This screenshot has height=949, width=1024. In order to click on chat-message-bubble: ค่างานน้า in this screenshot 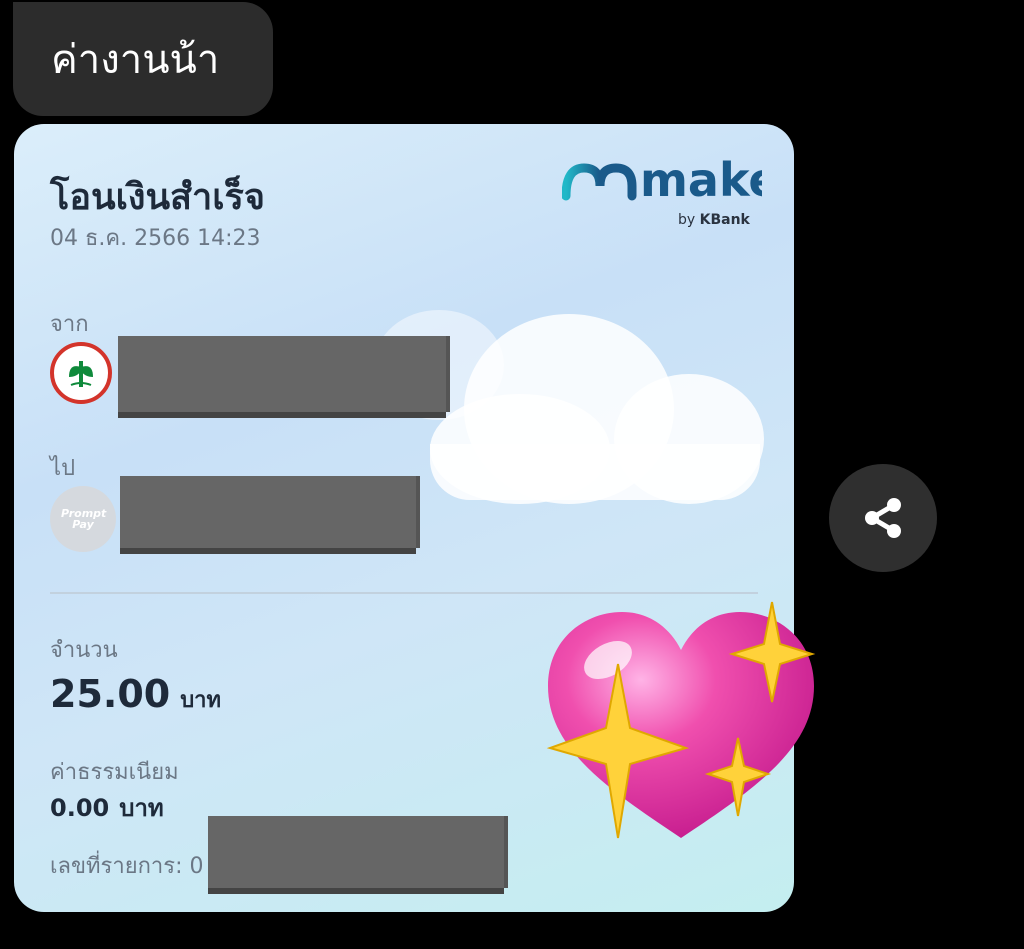, I will do `click(143, 59)`.